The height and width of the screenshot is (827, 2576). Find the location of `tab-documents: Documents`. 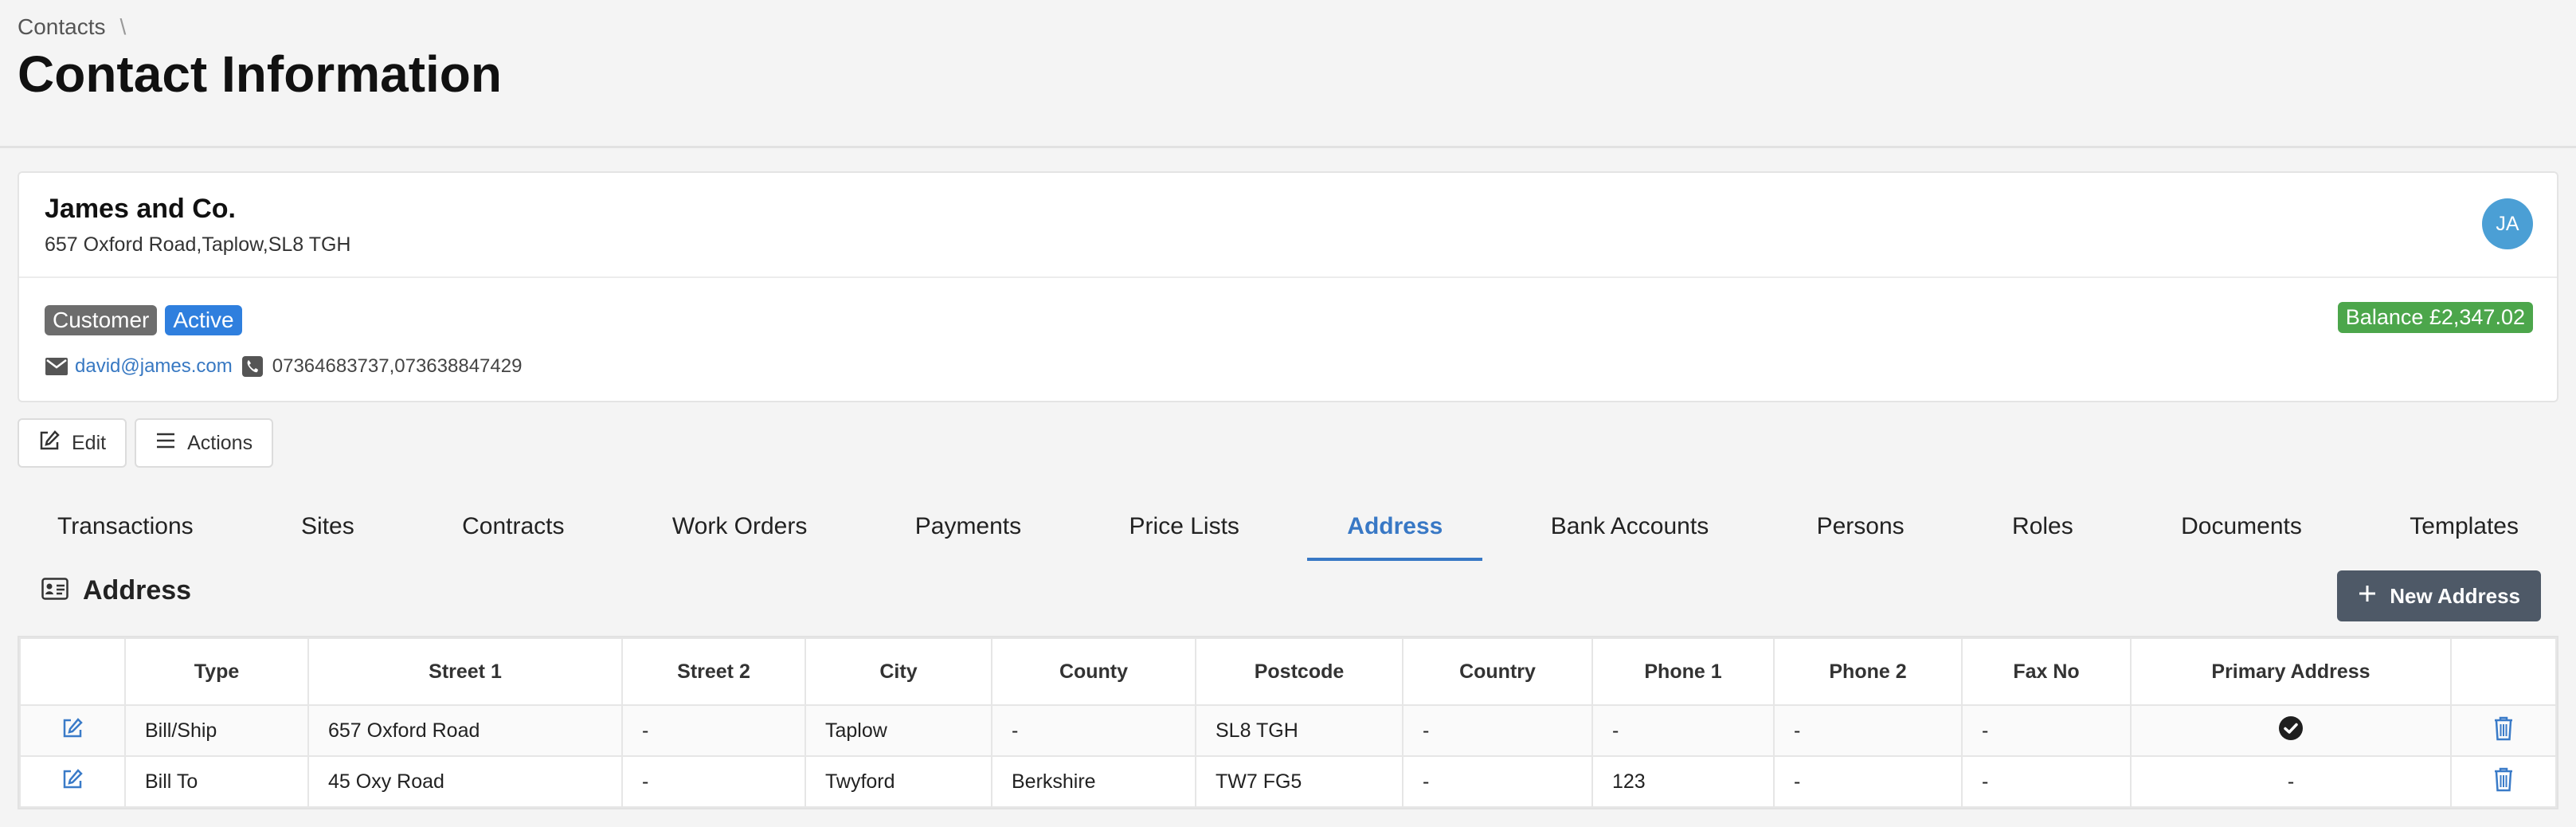

tab-documents: Documents is located at coordinates (2241, 530).